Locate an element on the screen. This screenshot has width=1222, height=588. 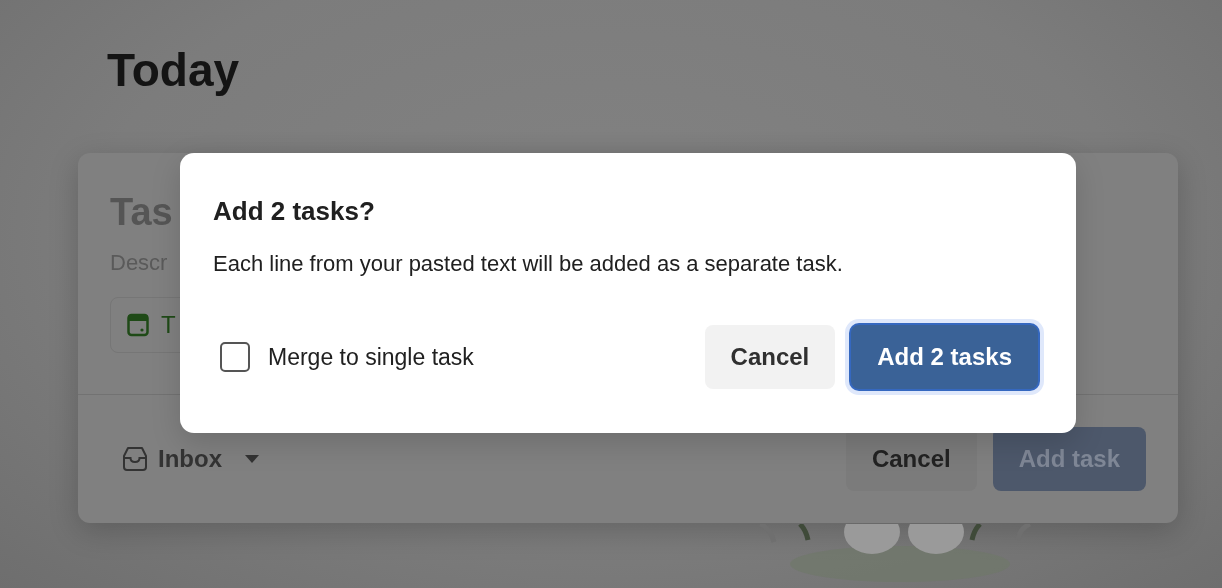
merge-checkbox is located at coordinates (235, 357).